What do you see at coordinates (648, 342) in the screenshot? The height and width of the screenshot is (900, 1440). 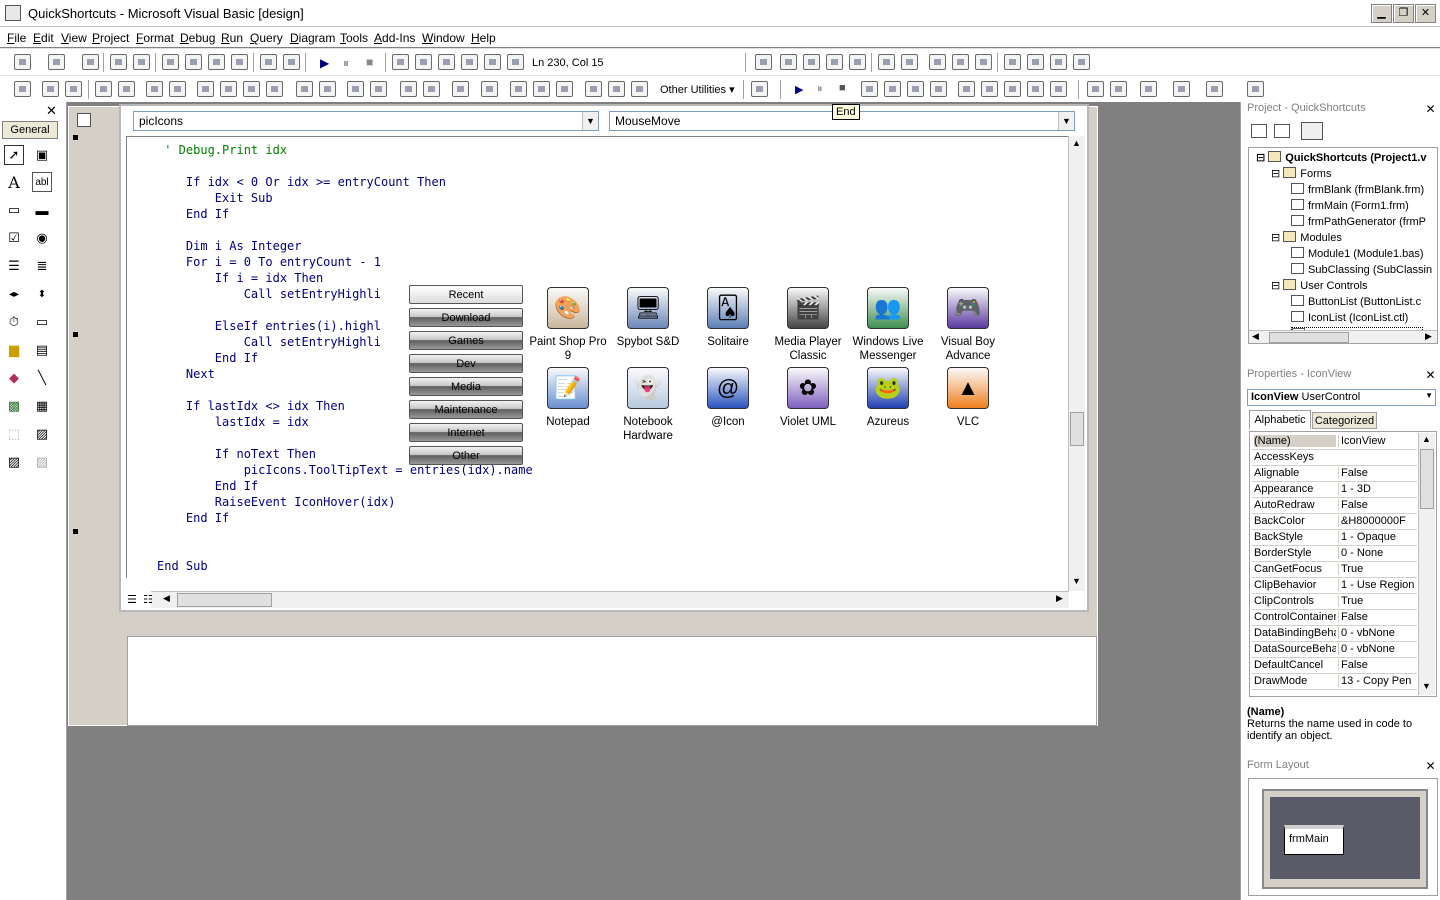 I see `app-label: Spybot S&D` at bounding box center [648, 342].